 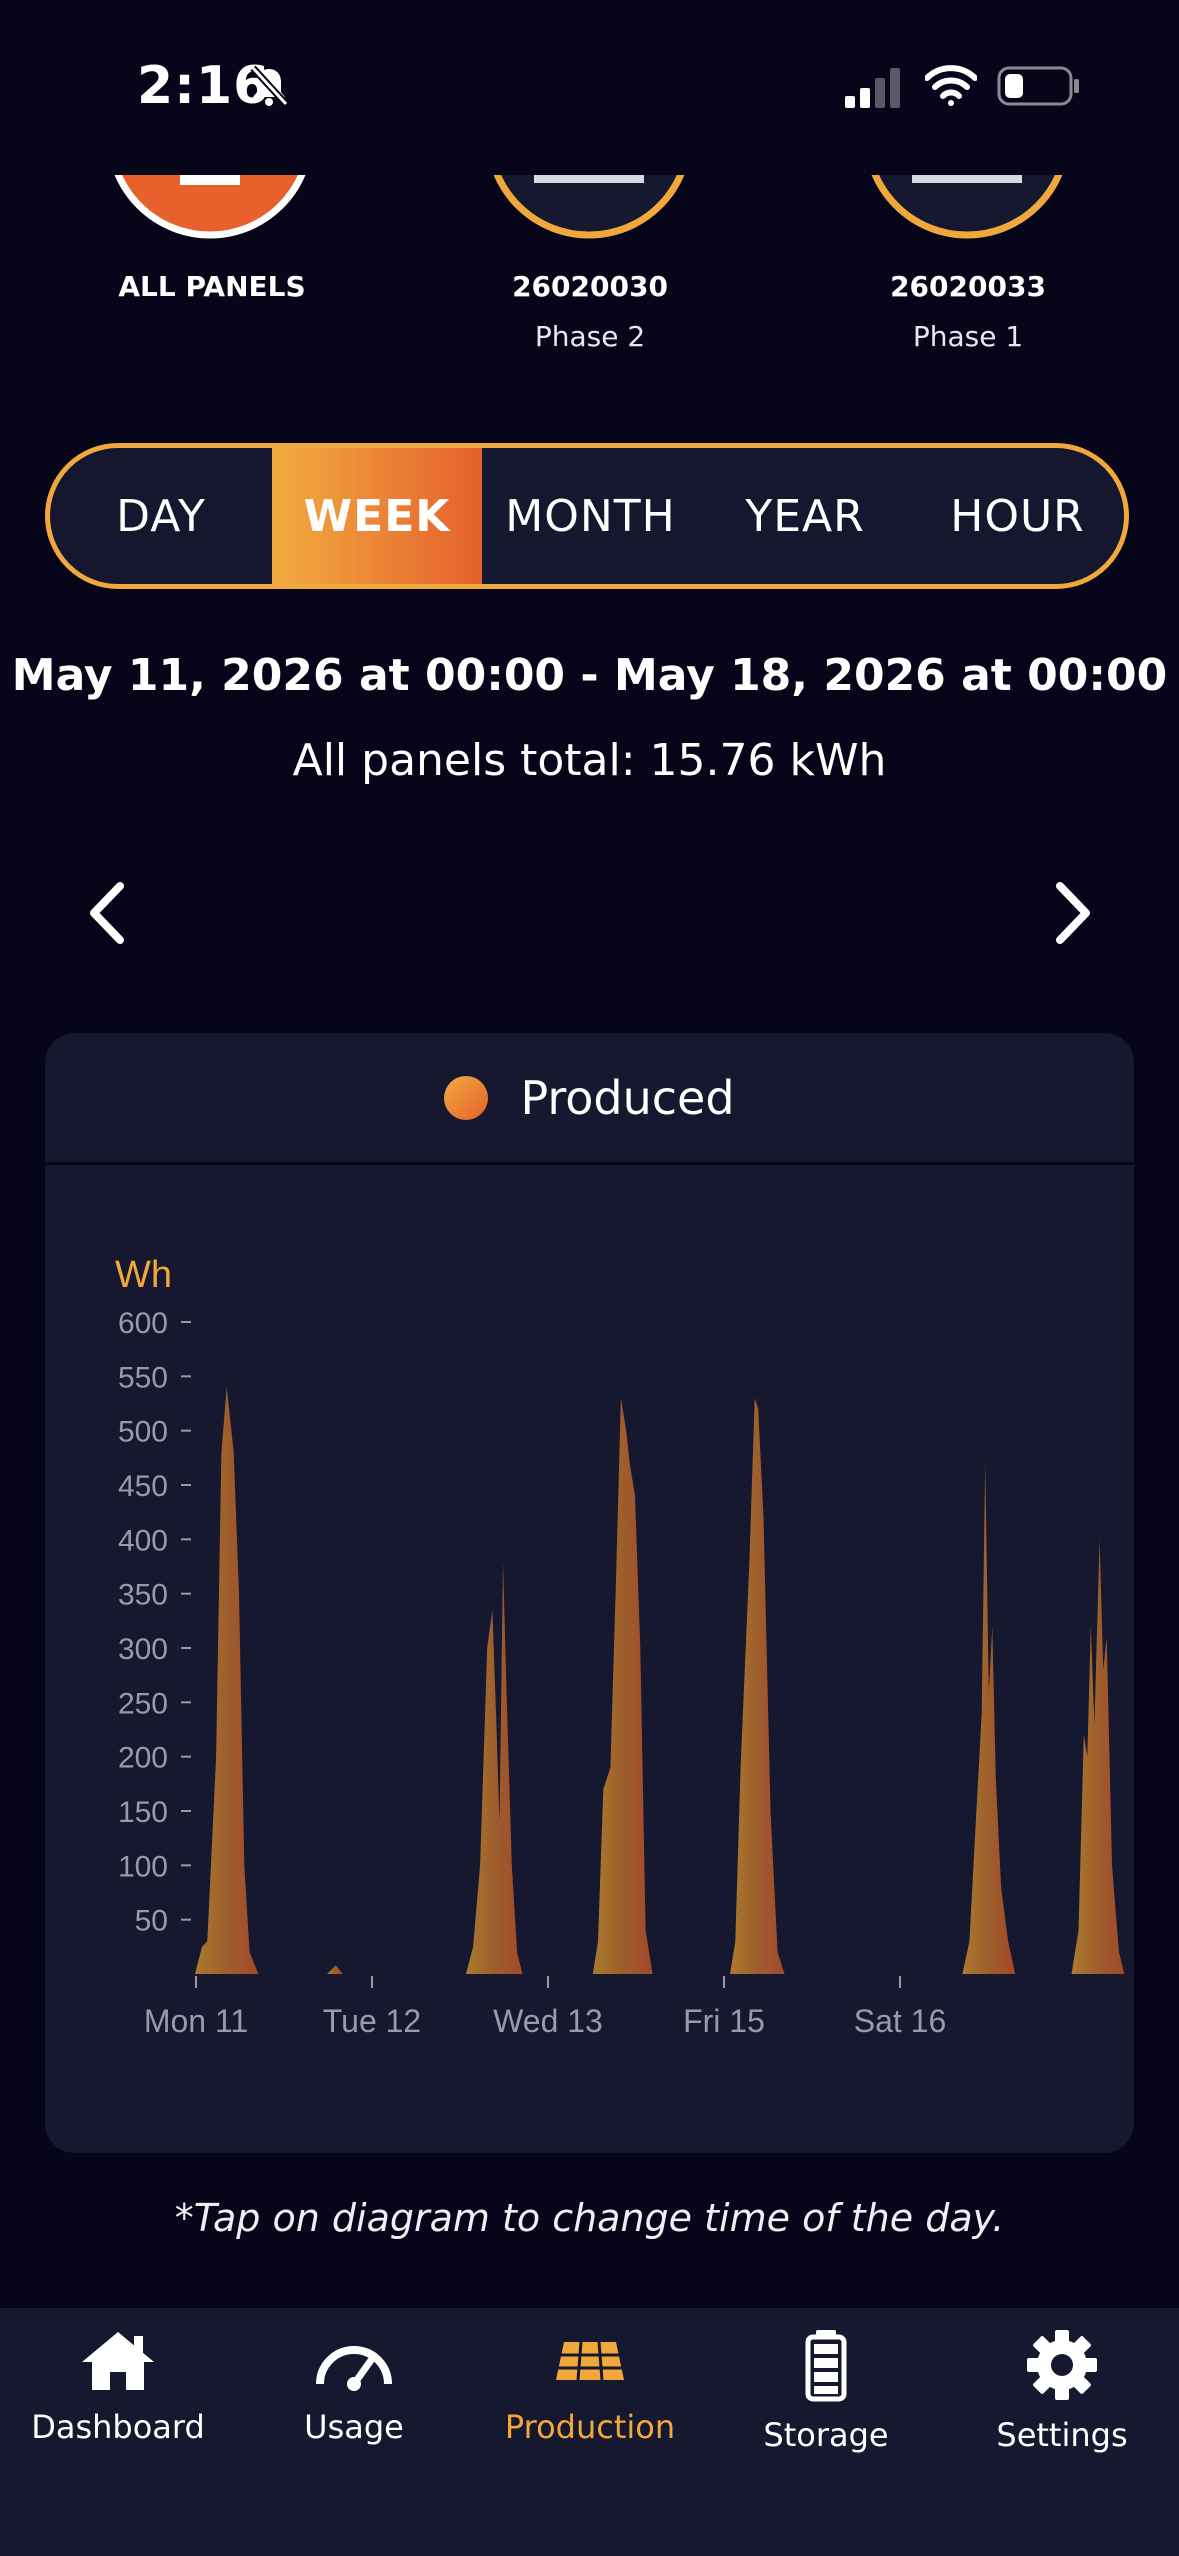 I want to click on y-tick-label: 500, so click(x=143, y=1432).